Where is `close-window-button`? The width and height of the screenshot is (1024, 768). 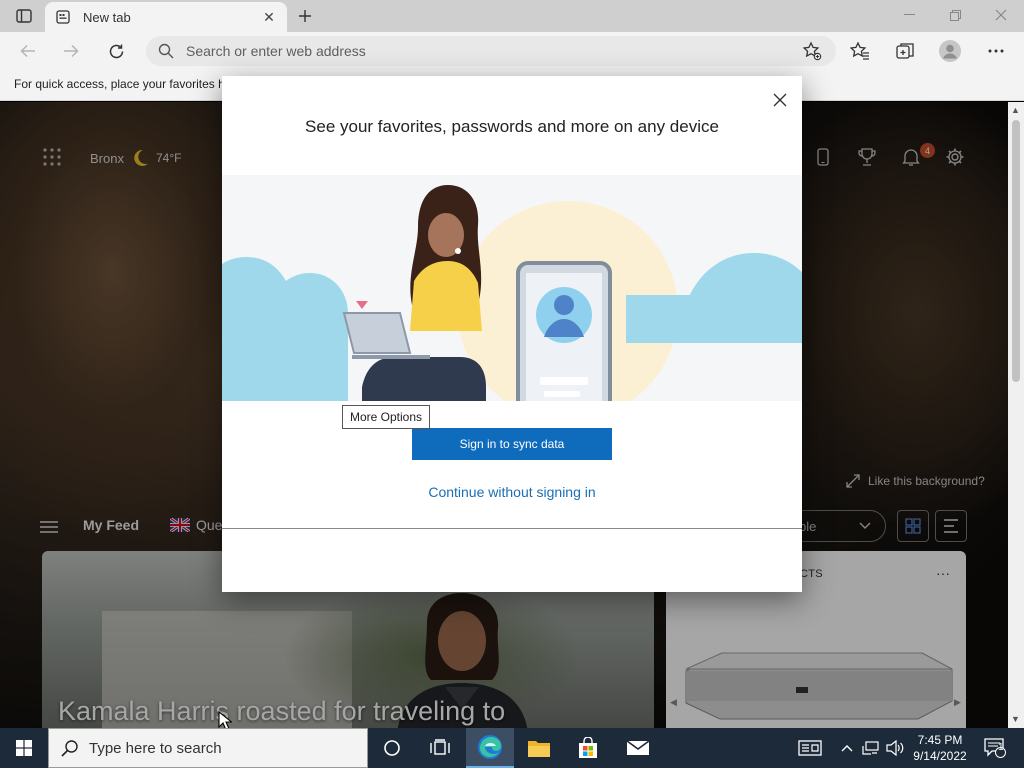 close-window-button is located at coordinates (1001, 15).